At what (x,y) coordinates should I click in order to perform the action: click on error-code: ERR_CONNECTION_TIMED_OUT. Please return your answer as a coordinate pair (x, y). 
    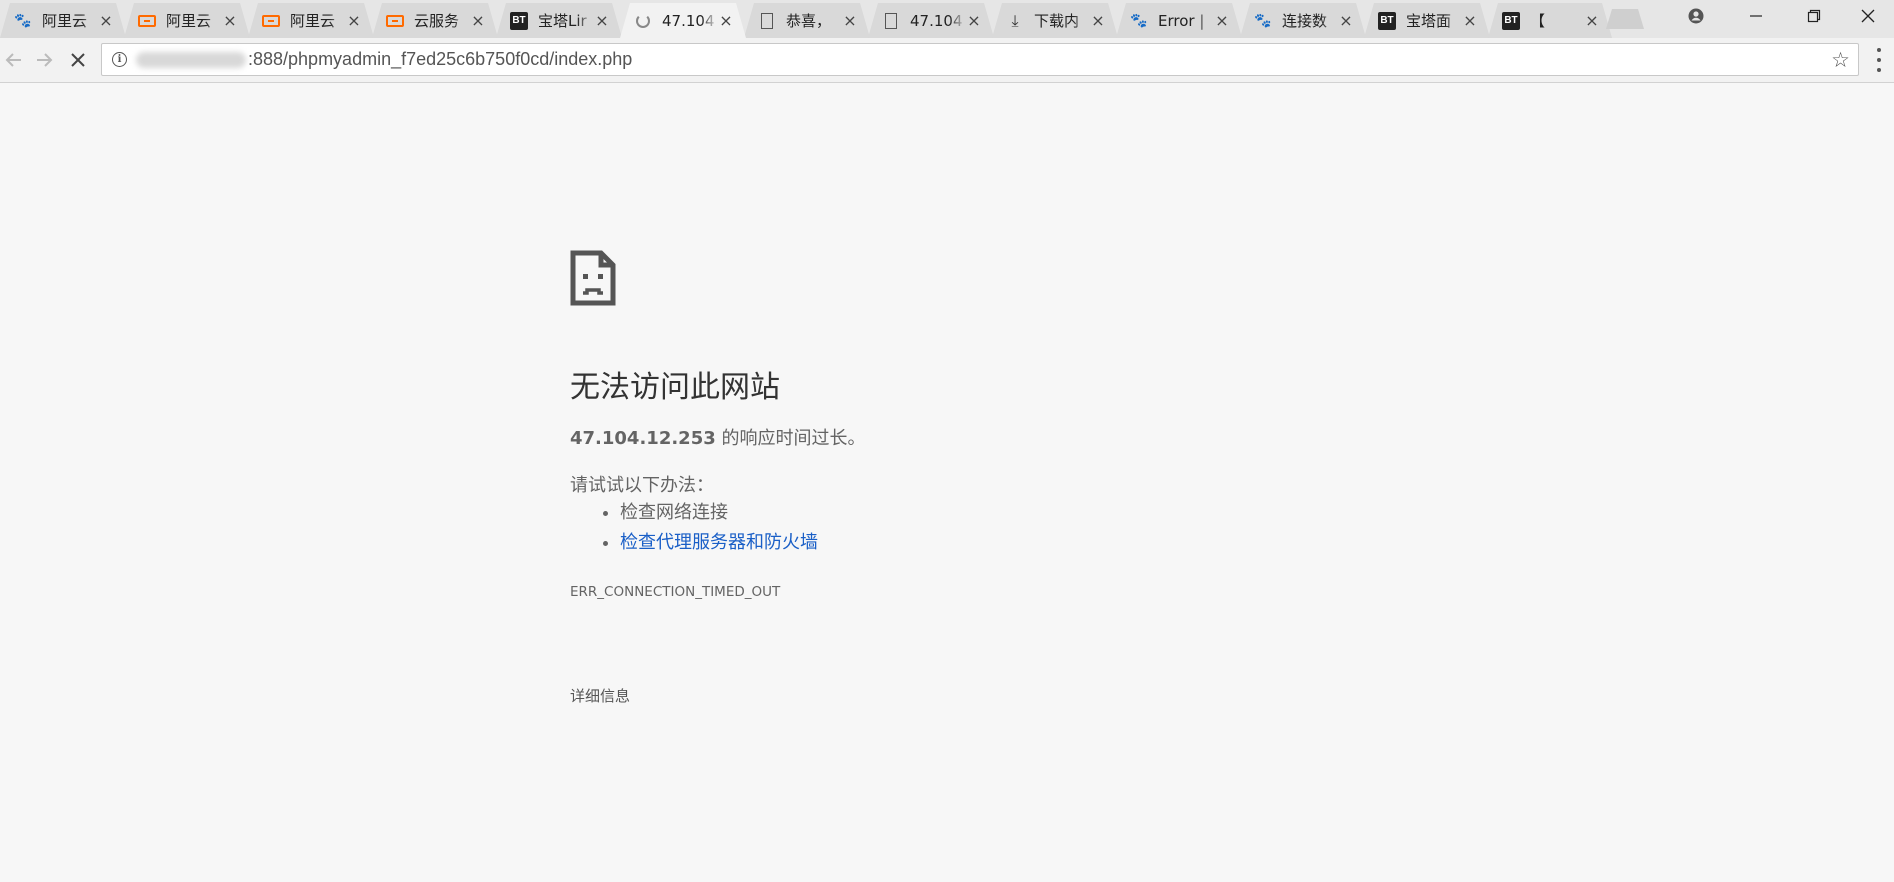
    Looking at the image, I should click on (675, 592).